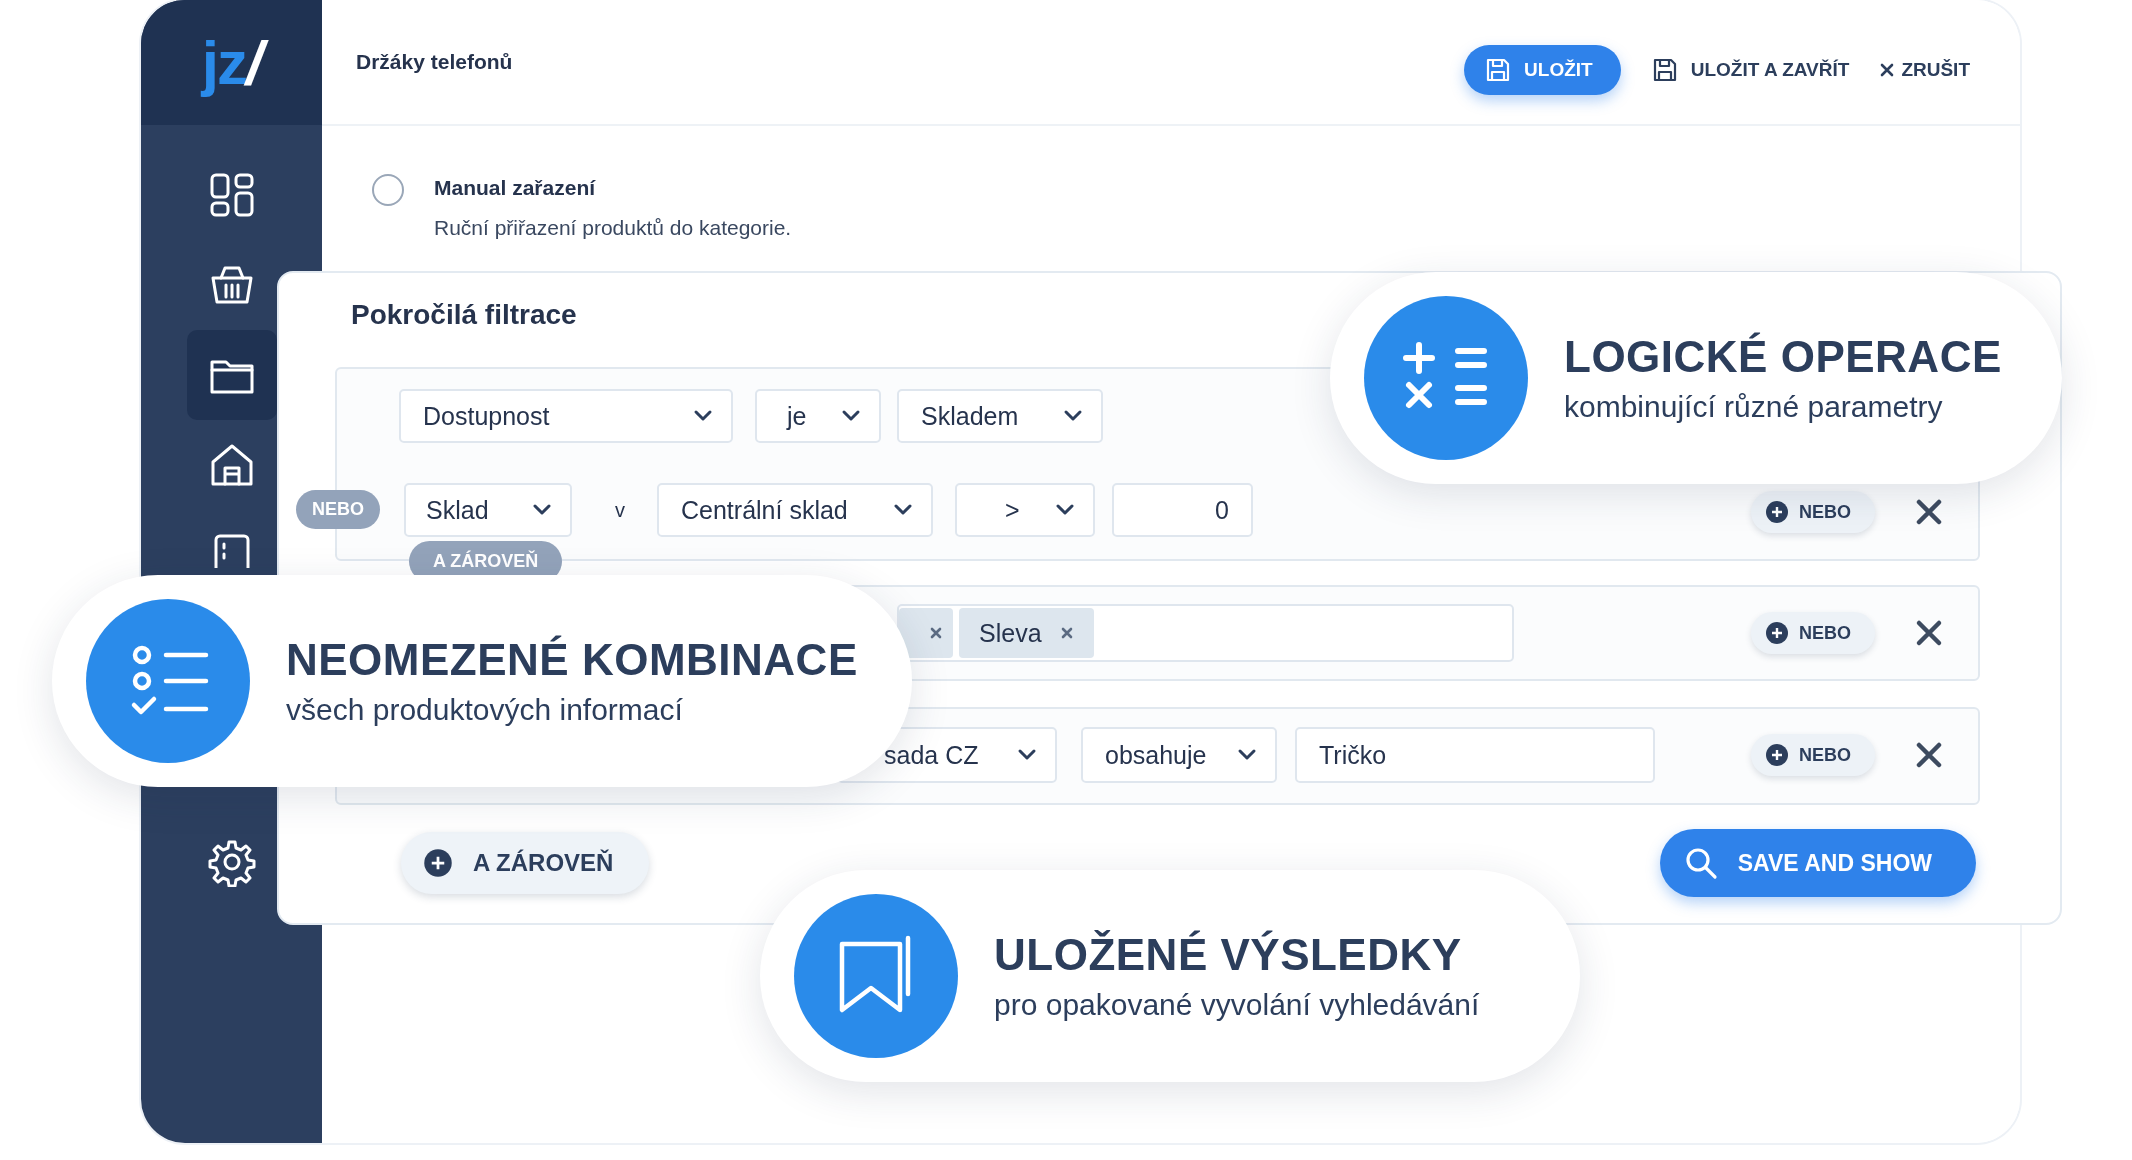 This screenshot has width=2132, height=1160. Describe the element at coordinates (1237, 1005) in the screenshot. I see `callout-subtitle: pro opakované vyvolání vyhledávání` at that location.